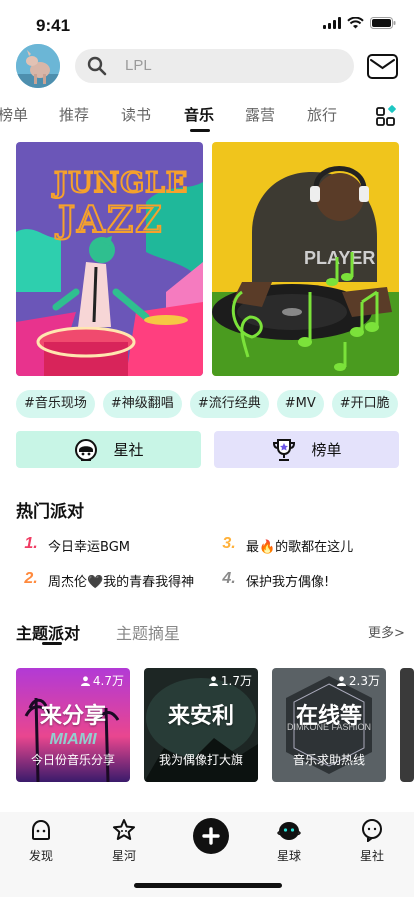  I want to click on hashtag-chip: #开口脆, so click(364, 404).